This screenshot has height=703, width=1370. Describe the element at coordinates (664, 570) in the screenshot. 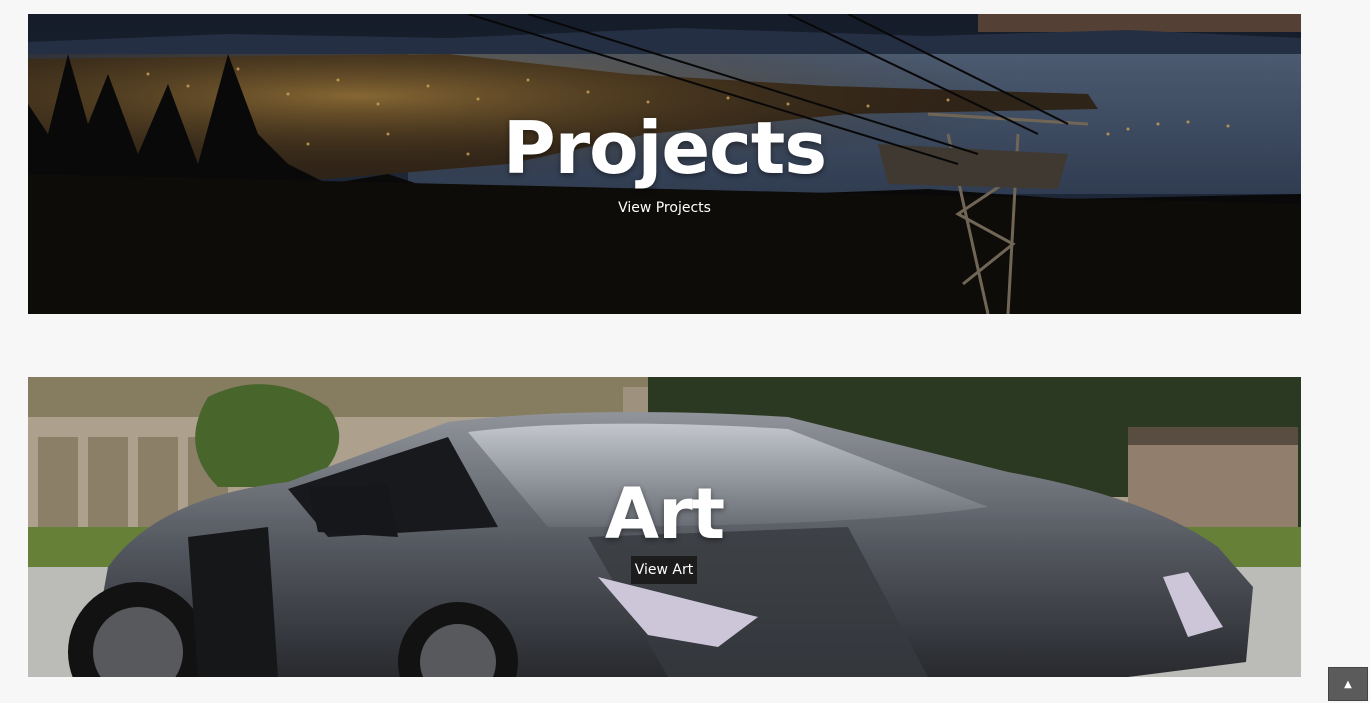

I see `view-art-button: View Art` at that location.